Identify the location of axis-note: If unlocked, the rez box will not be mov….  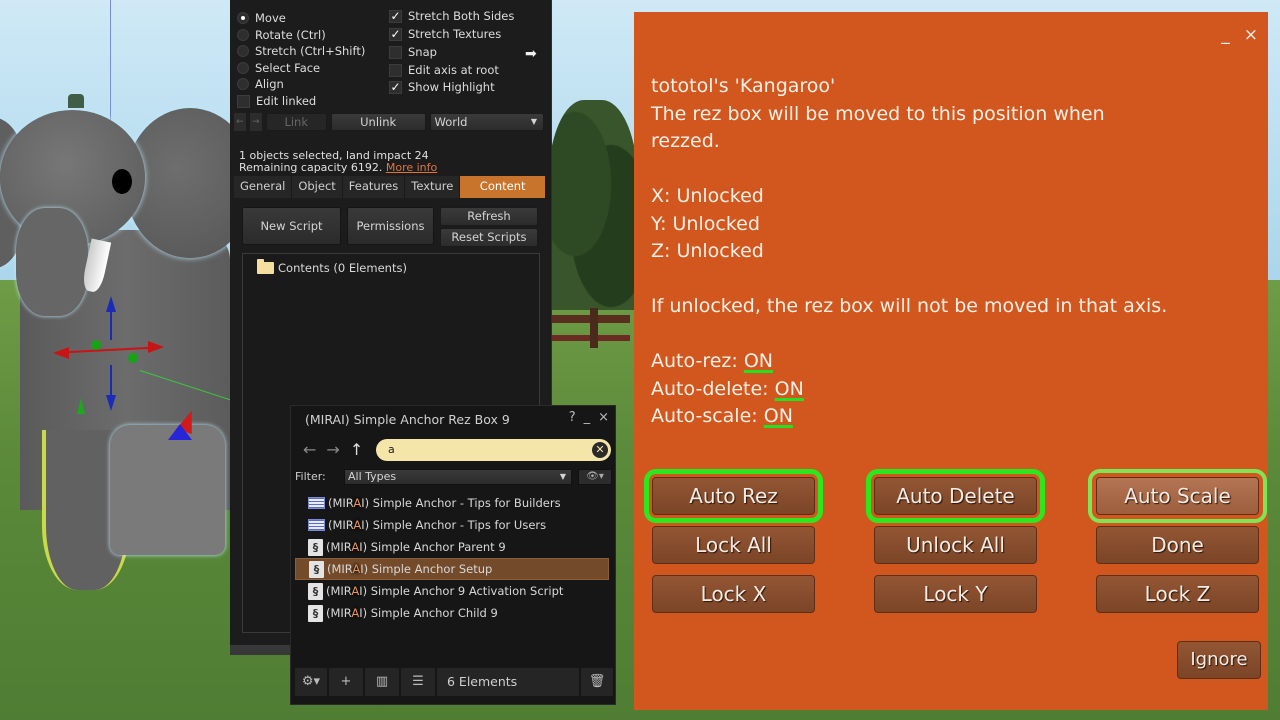
(909, 306).